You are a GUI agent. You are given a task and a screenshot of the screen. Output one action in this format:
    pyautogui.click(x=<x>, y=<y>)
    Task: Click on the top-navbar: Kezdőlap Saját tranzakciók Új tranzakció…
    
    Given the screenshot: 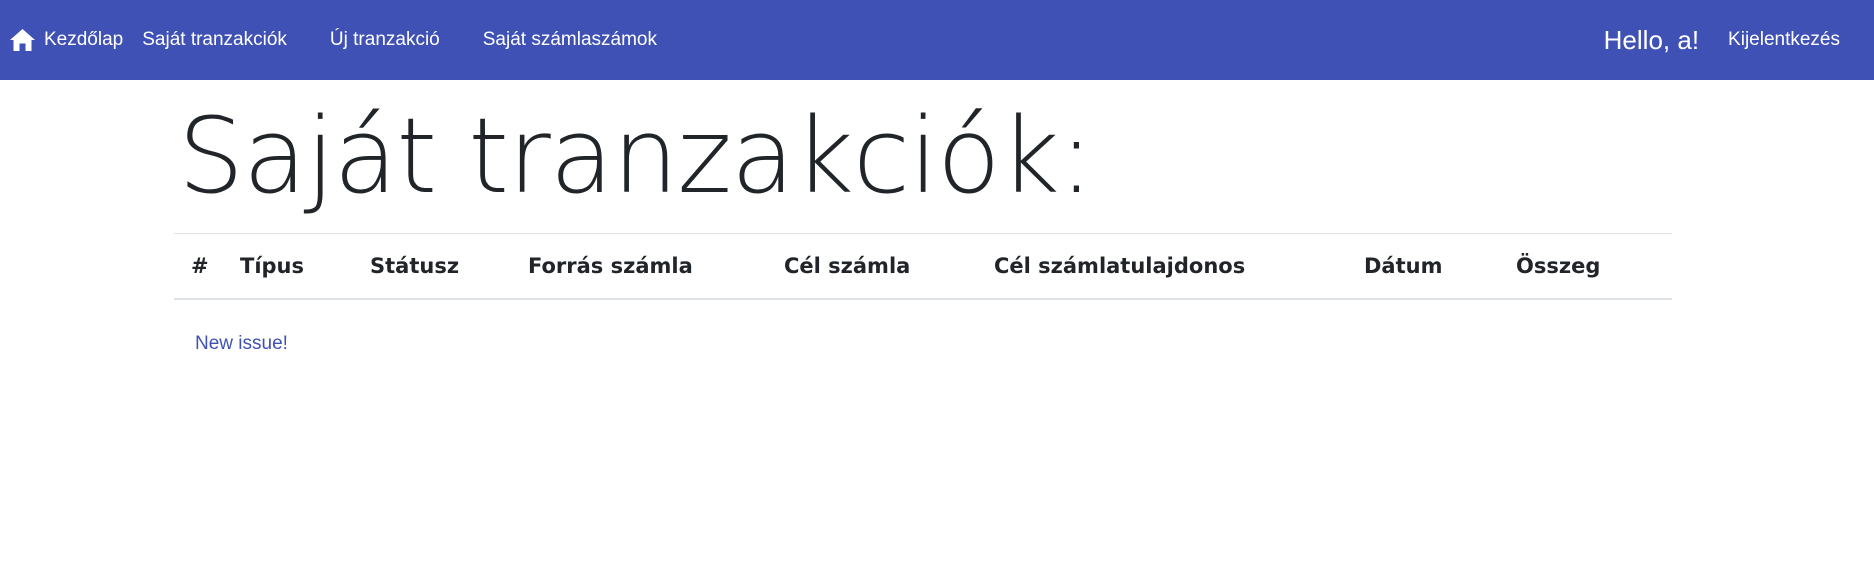 What is the action you would take?
    pyautogui.click(x=937, y=40)
    